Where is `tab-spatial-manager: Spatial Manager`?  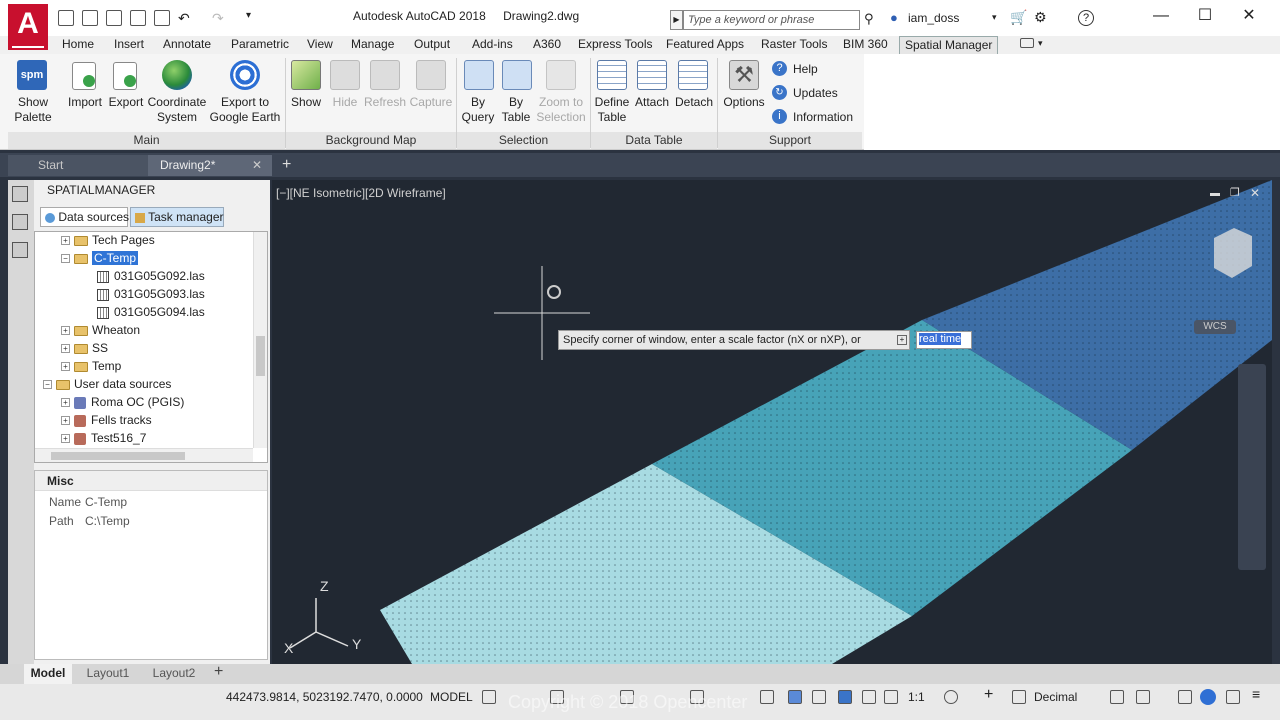 tab-spatial-manager: Spatial Manager is located at coordinates (949, 45).